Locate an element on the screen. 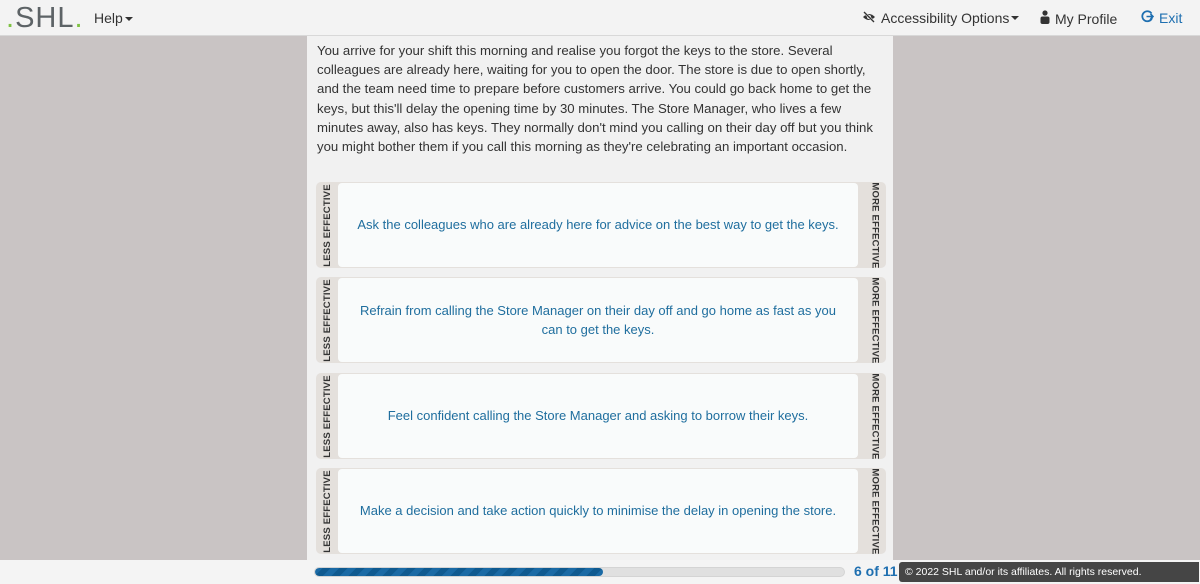 The height and width of the screenshot is (584, 1200). page-count: 6 of 11 is located at coordinates (876, 571).